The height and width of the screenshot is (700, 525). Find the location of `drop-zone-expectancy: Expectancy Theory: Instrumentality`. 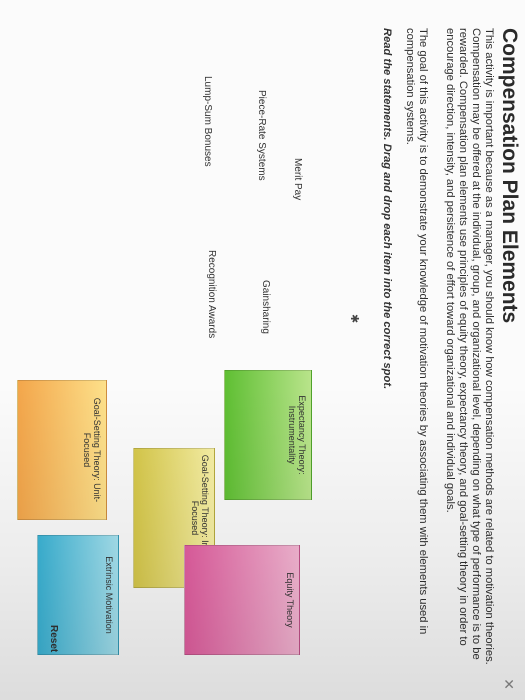

drop-zone-expectancy: Expectancy Theory: Instrumentality is located at coordinates (268, 435).